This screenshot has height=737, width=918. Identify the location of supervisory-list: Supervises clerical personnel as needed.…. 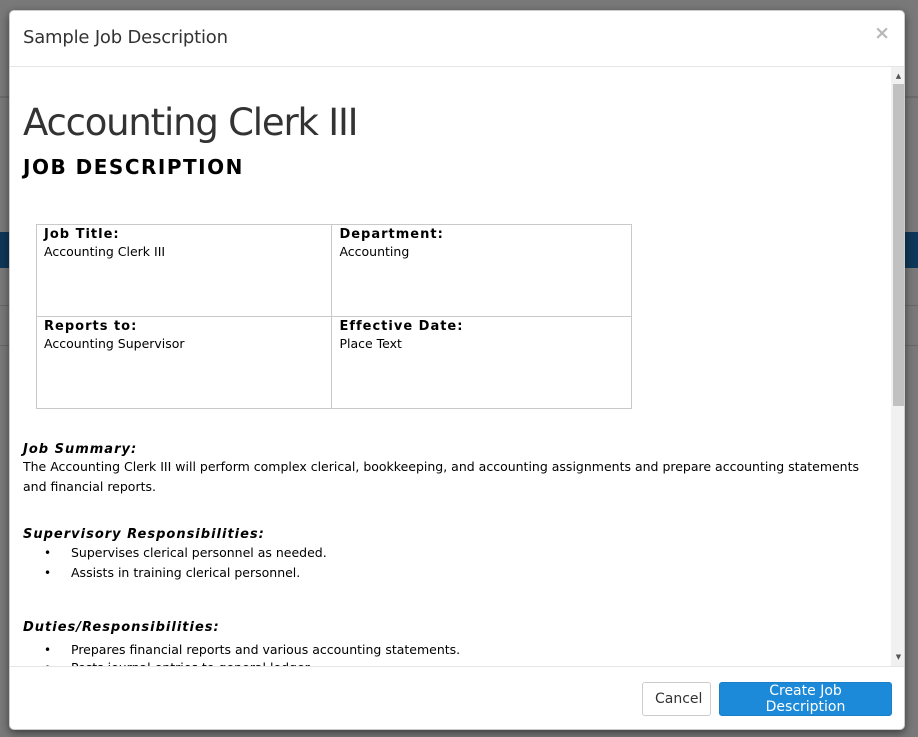
(175, 563).